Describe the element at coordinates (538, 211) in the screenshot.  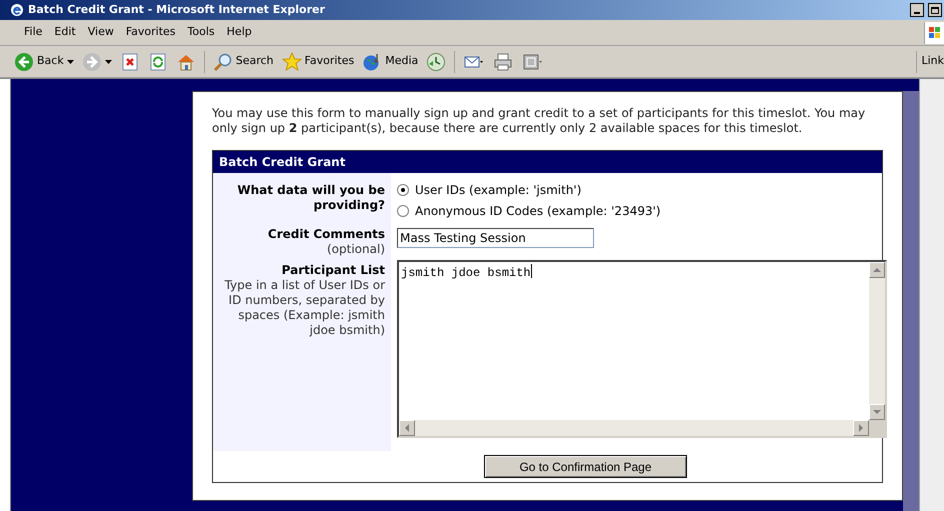
I see `radio-label: Anonymous ID Codes (example: '23493')` at that location.